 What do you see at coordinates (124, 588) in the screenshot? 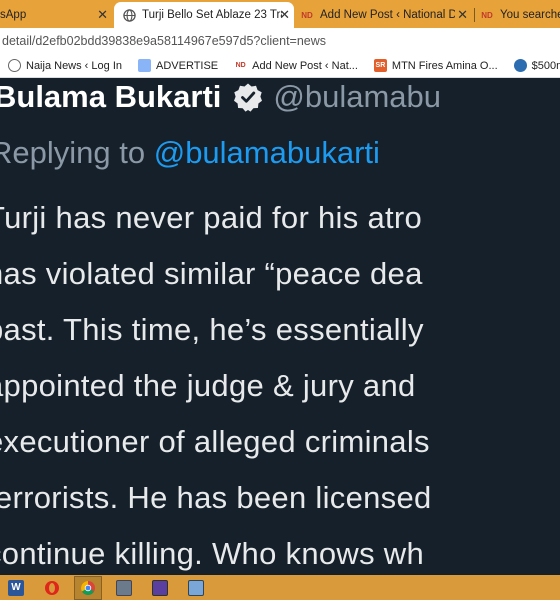
I see `calculator-icon` at bounding box center [124, 588].